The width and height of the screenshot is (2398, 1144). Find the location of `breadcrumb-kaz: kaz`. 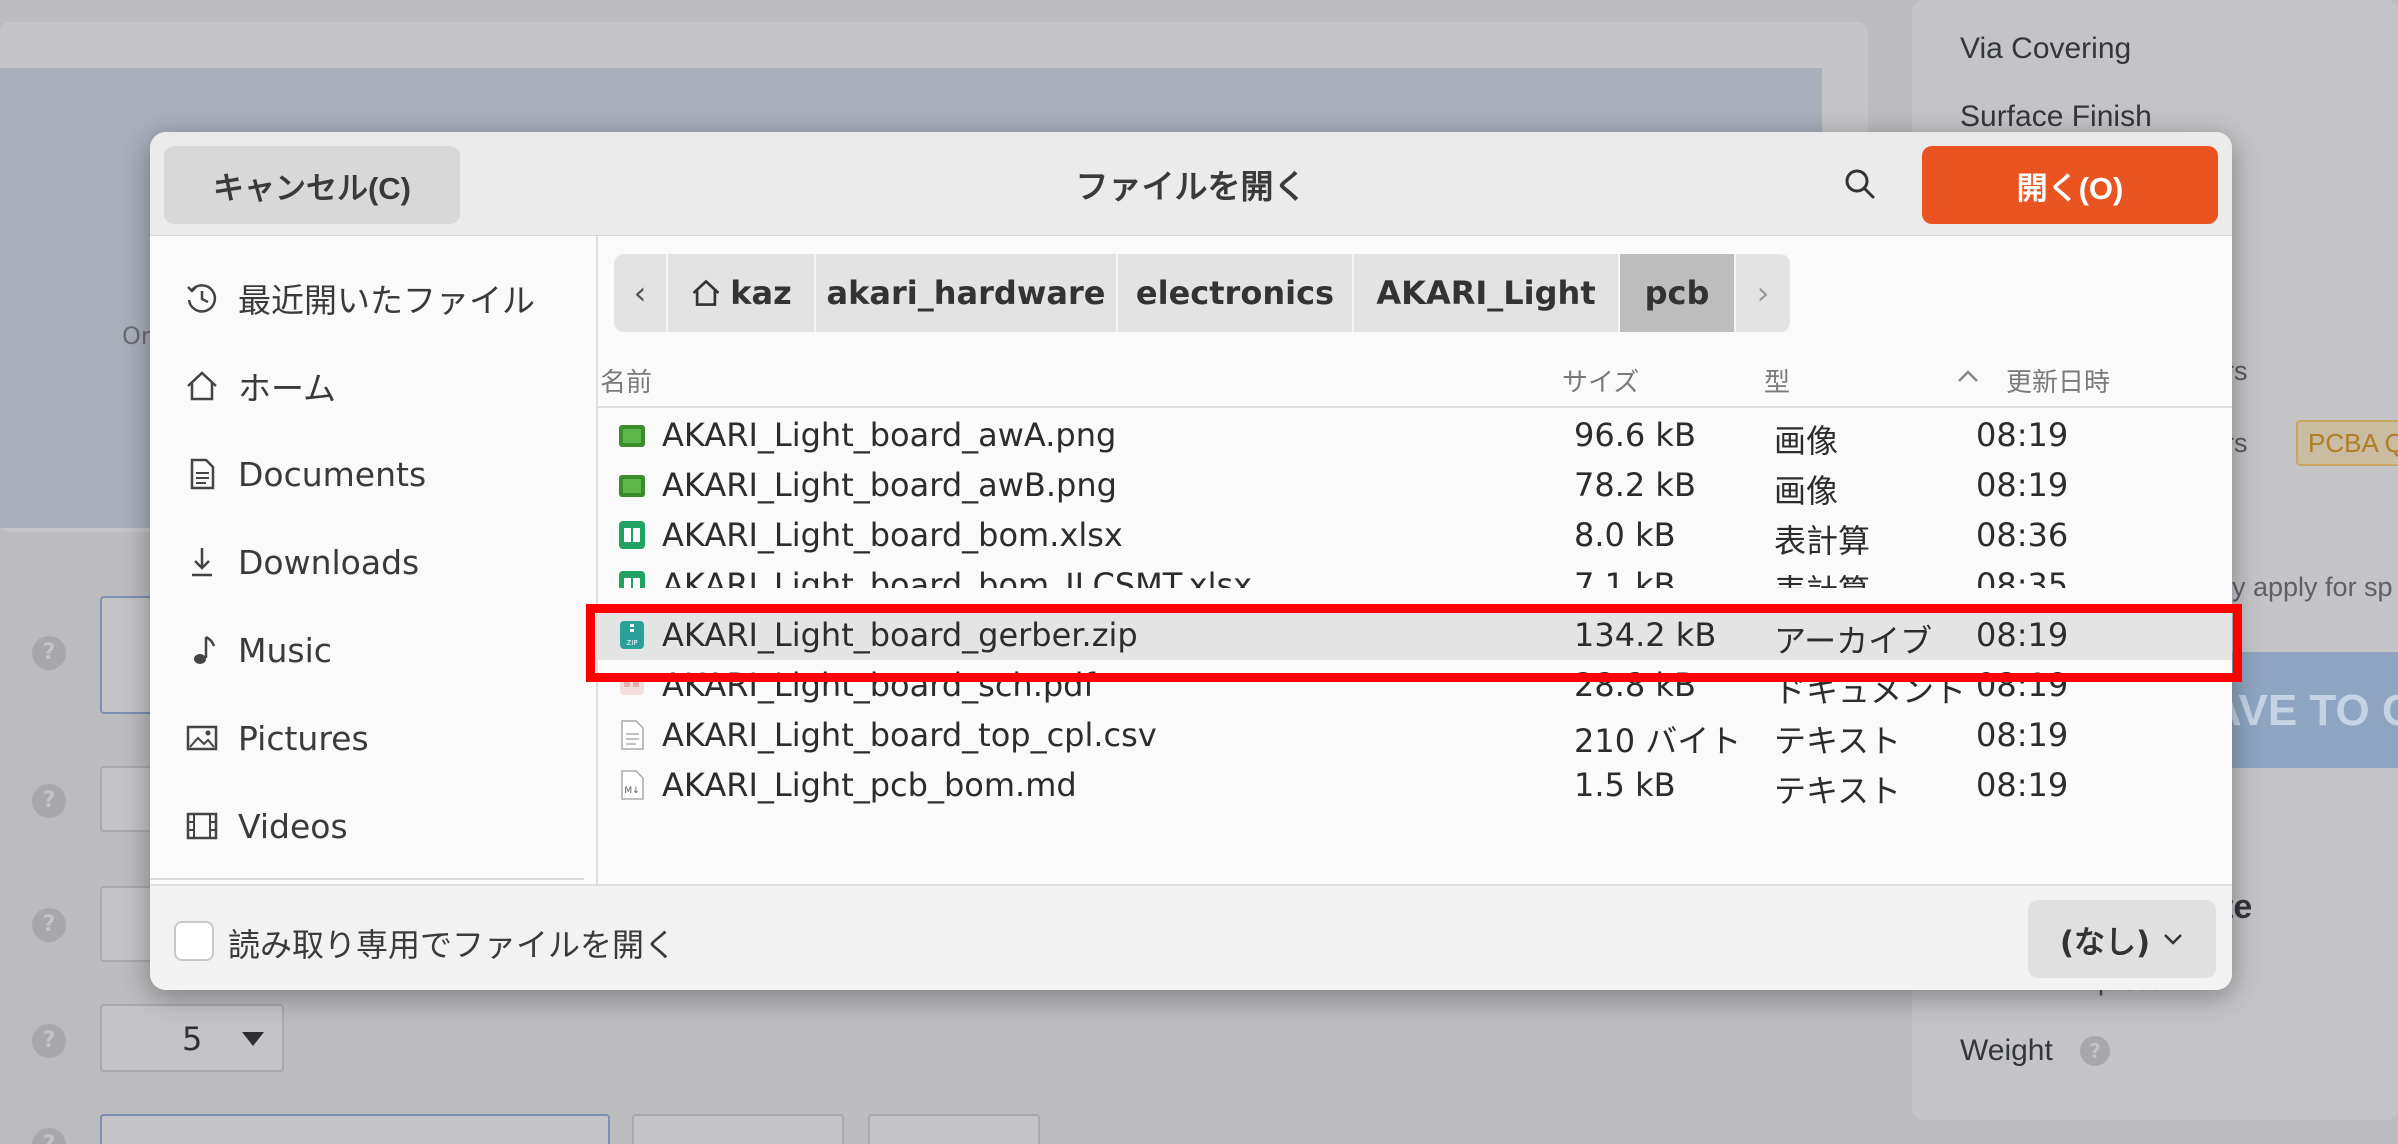

breadcrumb-kaz: kaz is located at coordinates (742, 293).